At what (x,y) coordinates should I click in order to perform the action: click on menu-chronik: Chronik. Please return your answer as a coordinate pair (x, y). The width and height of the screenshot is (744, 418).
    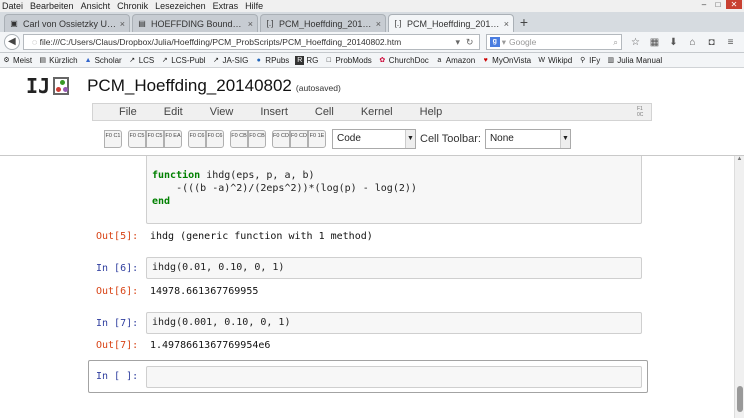
    Looking at the image, I should click on (132, 6).